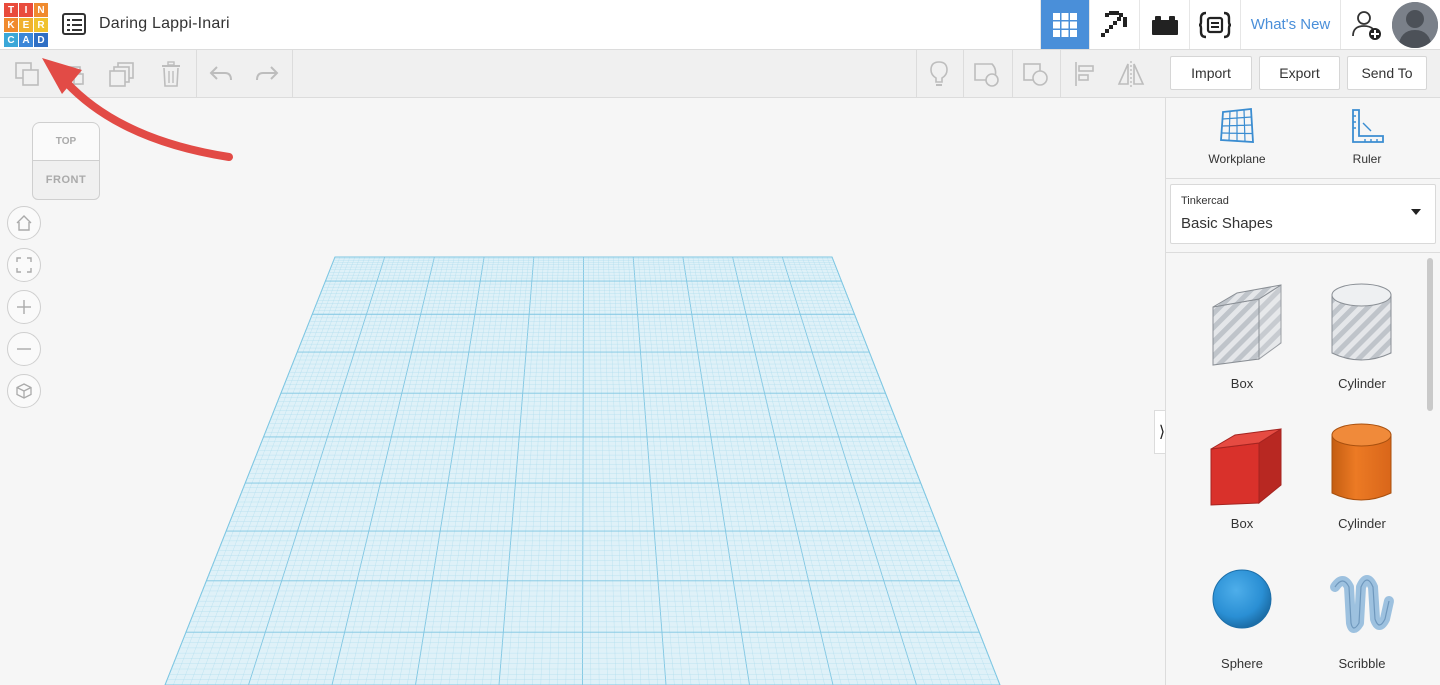 This screenshot has width=1440, height=685. I want to click on workplane-label: Workplane, so click(1237, 159).